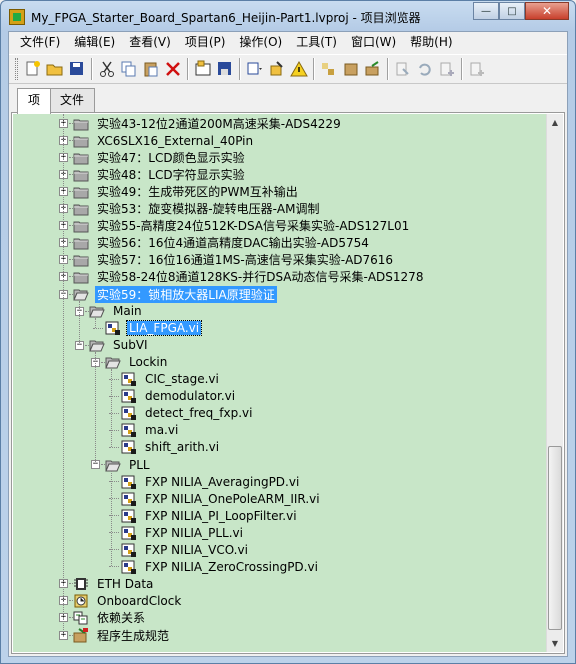 The height and width of the screenshot is (664, 576). Describe the element at coordinates (40, 42) in the screenshot. I see `menu-item: 文件(F)` at that location.